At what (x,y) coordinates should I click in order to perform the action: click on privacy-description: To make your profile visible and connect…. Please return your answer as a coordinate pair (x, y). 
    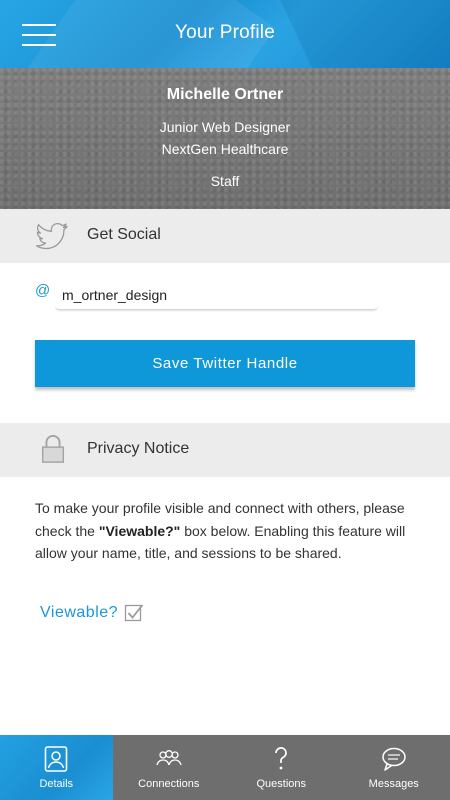
    Looking at the image, I should click on (230, 531).